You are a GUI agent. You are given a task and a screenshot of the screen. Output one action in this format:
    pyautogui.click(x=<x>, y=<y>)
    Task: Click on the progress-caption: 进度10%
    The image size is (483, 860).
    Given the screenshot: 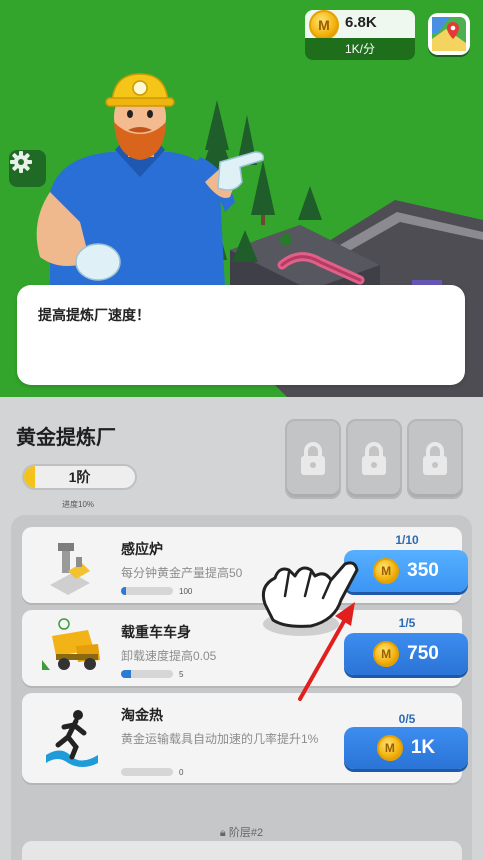 What is the action you would take?
    pyautogui.click(x=78, y=504)
    